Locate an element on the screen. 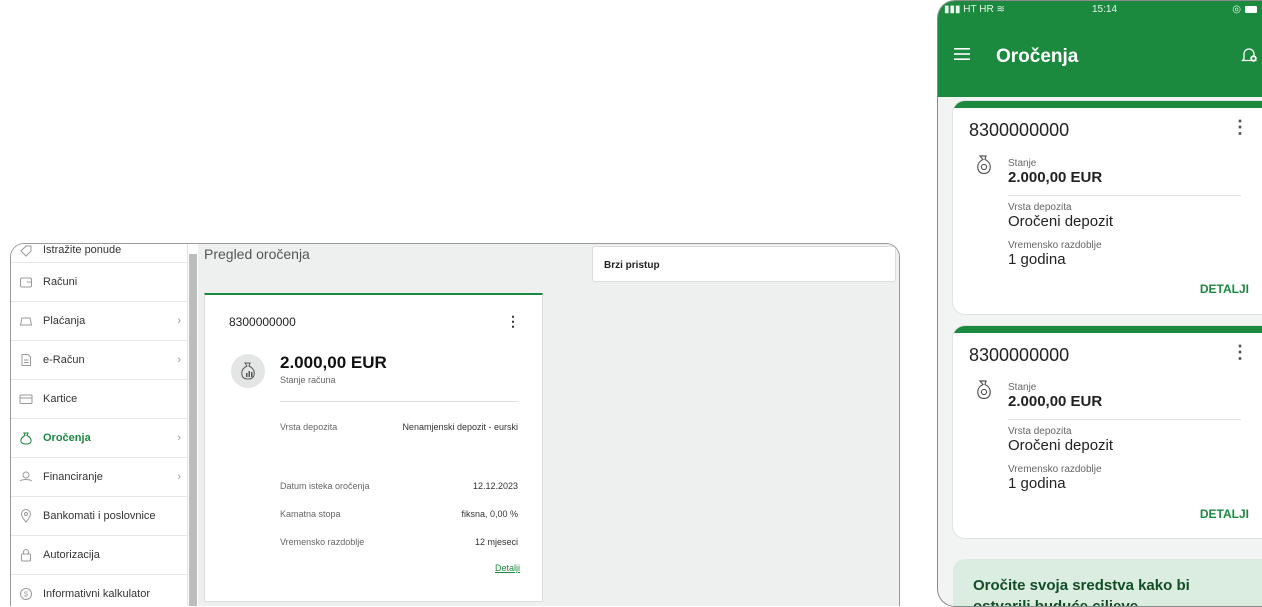  sidebar-item-financiranje: Financiranje › is located at coordinates (99, 477).